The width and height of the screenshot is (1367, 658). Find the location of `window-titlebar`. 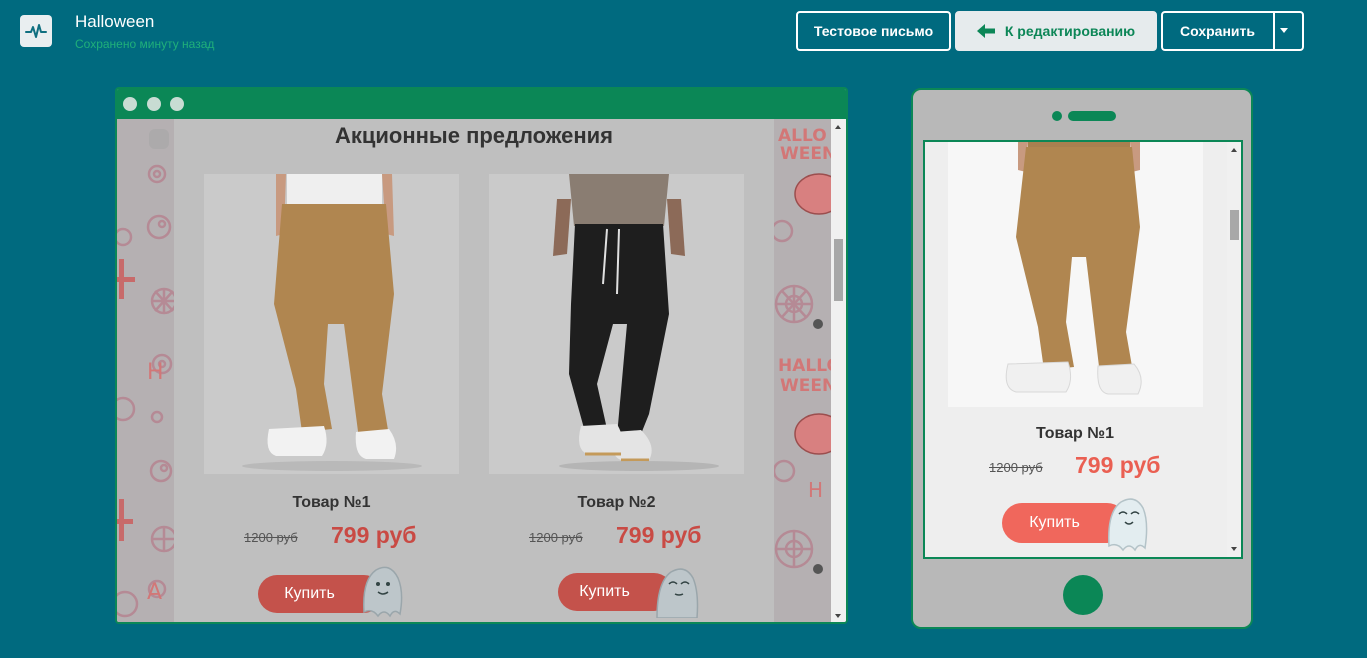

window-titlebar is located at coordinates (481, 104).